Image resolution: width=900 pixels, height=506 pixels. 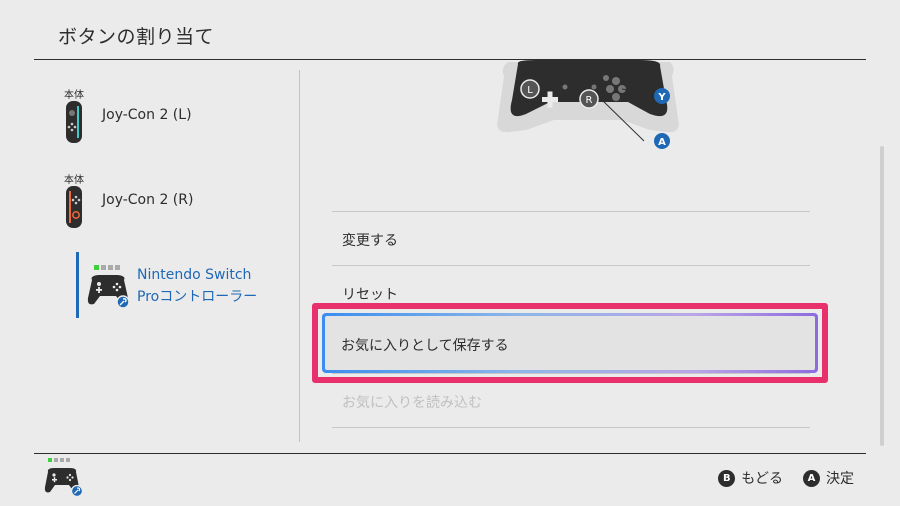 What do you see at coordinates (589, 100) in the screenshot?
I see `r-stick-label: R` at bounding box center [589, 100].